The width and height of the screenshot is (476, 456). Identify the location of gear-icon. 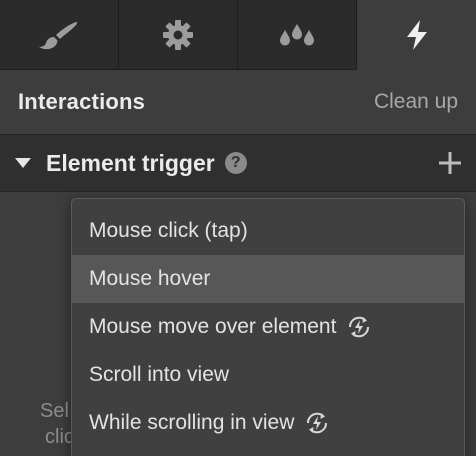
(178, 35).